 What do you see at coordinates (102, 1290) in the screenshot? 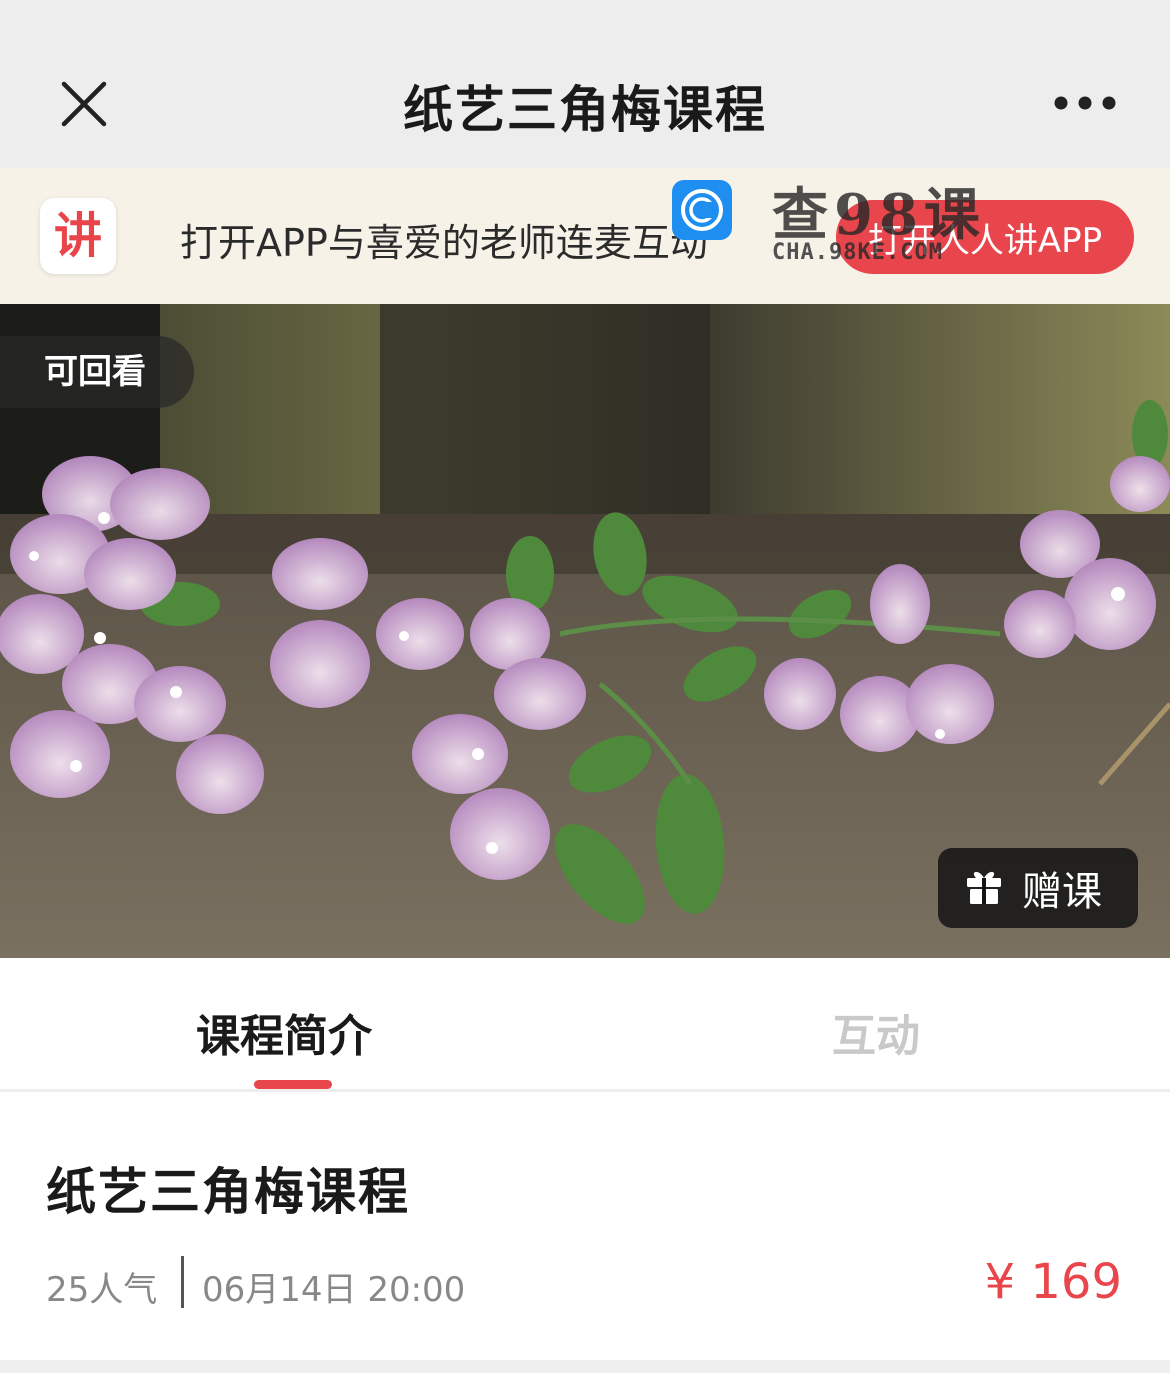
I see `popularity-count: 25人气` at bounding box center [102, 1290].